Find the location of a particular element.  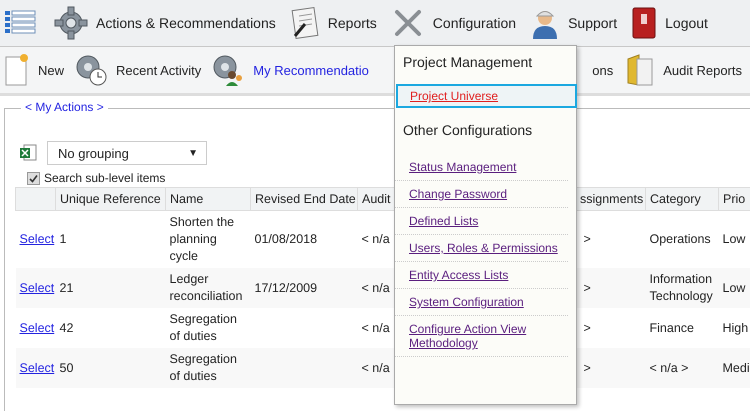

table-cell: Ledger reconciliation is located at coordinates (206, 287).